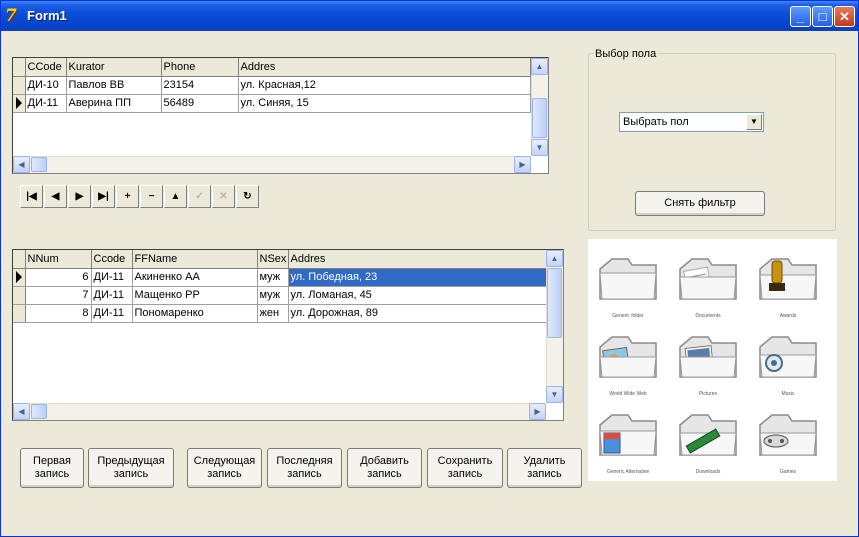  Describe the element at coordinates (384, 468) in the screenshot. I see `add-record-button: Добавить запись` at that location.